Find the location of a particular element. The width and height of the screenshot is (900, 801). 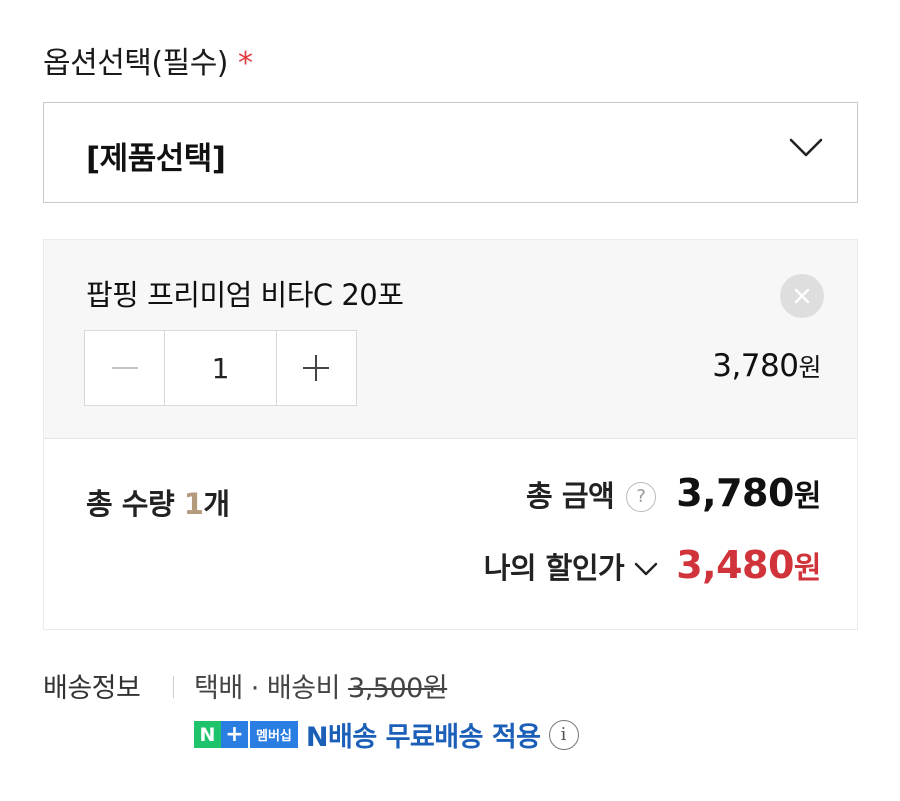

close-icon is located at coordinates (802, 296).